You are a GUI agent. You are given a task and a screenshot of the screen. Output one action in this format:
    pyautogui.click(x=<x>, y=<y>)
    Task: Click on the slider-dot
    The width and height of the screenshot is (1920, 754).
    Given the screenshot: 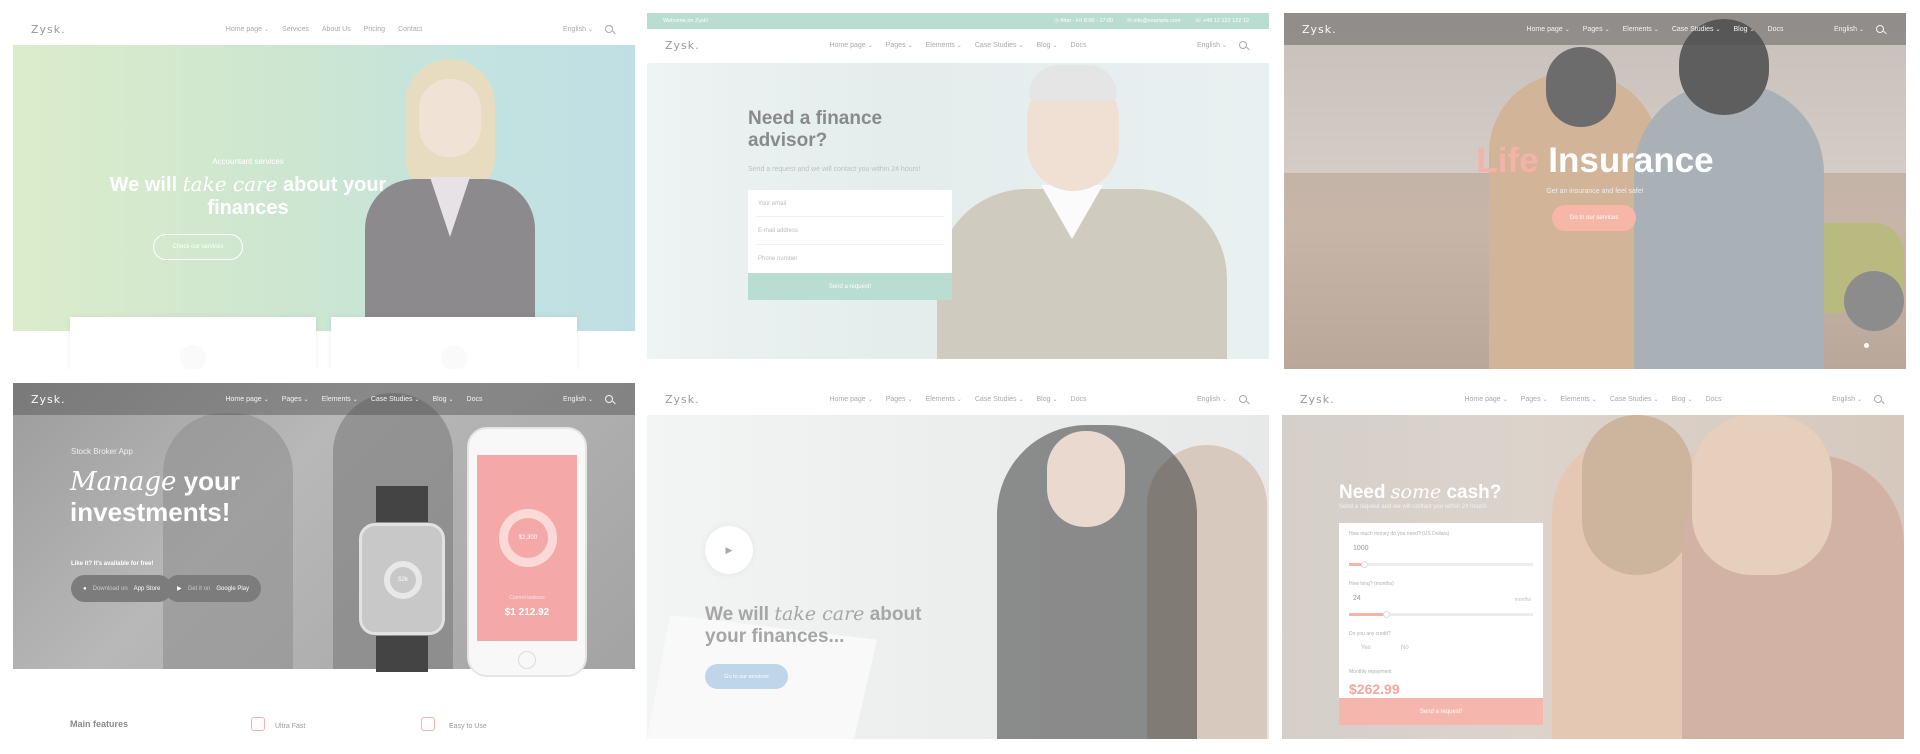 What is the action you would take?
    pyautogui.click(x=1866, y=345)
    